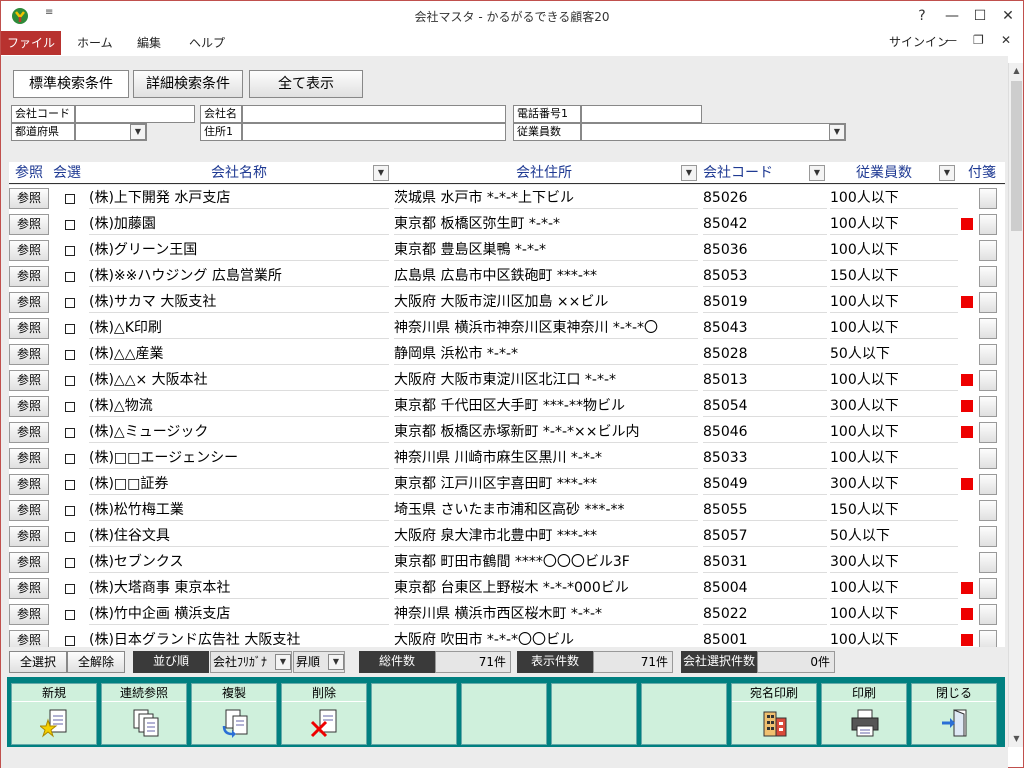  I want to click on select-all-button: 全選択, so click(38, 662).